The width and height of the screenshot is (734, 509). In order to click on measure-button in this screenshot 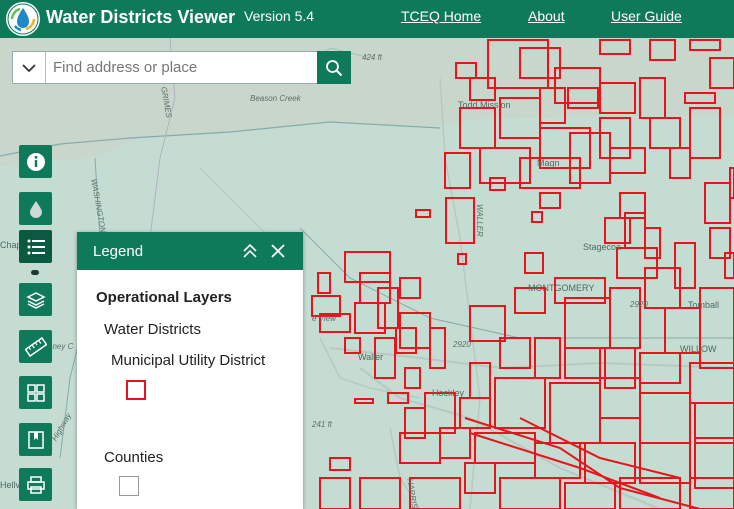, I will do `click(35, 346)`.